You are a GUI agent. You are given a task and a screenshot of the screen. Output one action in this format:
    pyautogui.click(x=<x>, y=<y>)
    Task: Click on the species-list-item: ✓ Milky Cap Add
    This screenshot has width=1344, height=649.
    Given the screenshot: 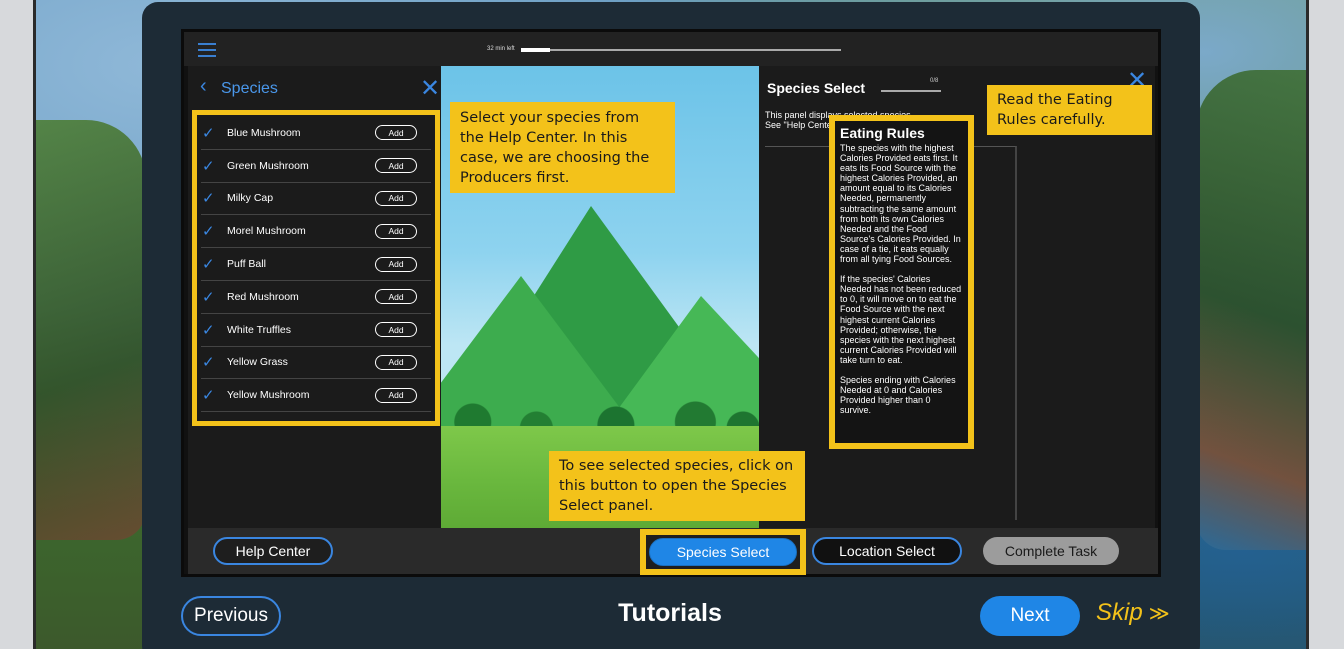 What is the action you would take?
    pyautogui.click(x=316, y=199)
    